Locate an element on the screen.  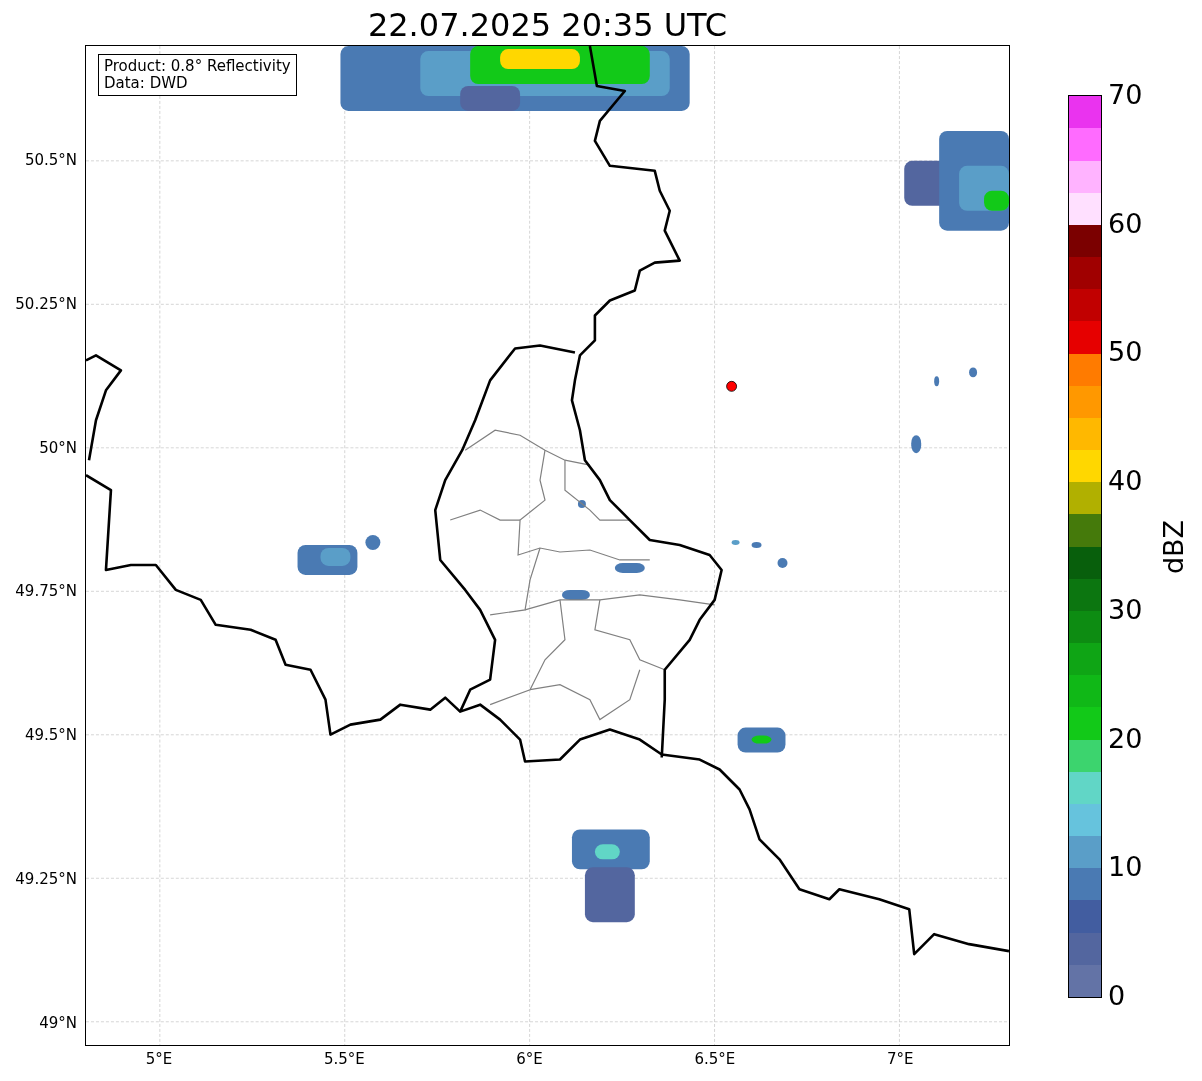
colorbar-tick-label: 0 is located at coordinates (1117, 996).